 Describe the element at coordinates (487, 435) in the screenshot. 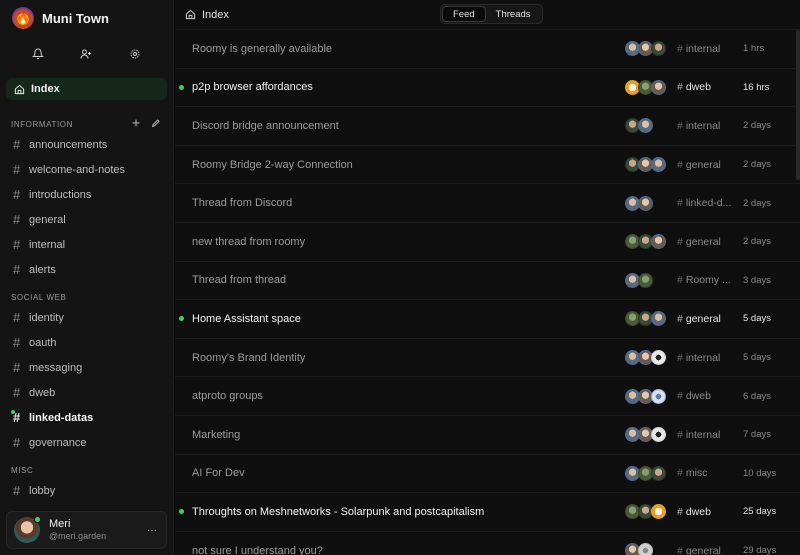

I see `thread-row: Marketing # internal 7 days` at that location.